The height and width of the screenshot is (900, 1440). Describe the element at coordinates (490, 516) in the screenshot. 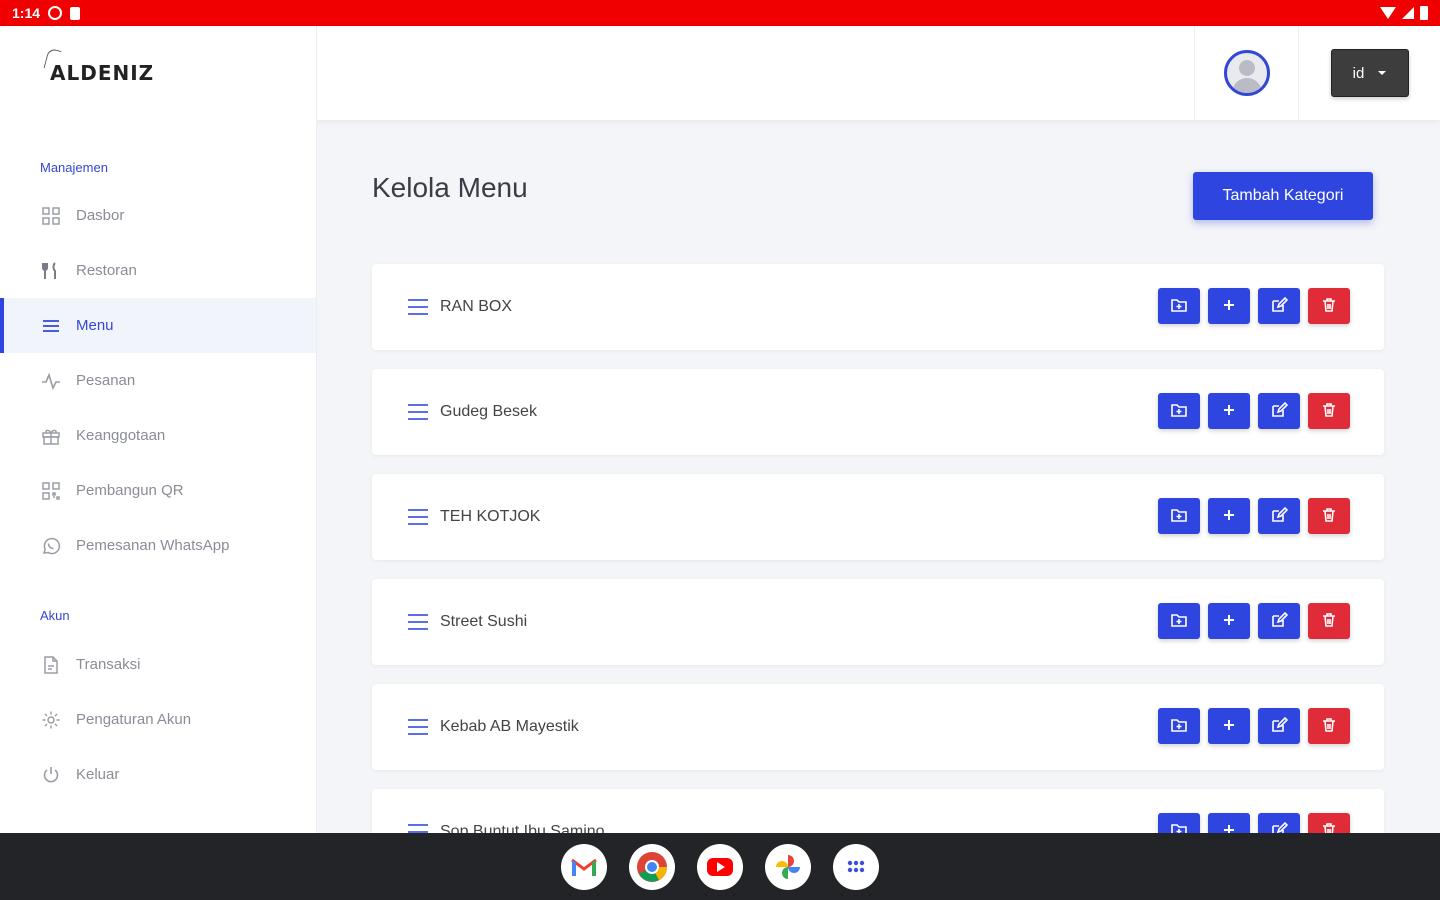

I see `category-name: TEH KOTJOK` at that location.